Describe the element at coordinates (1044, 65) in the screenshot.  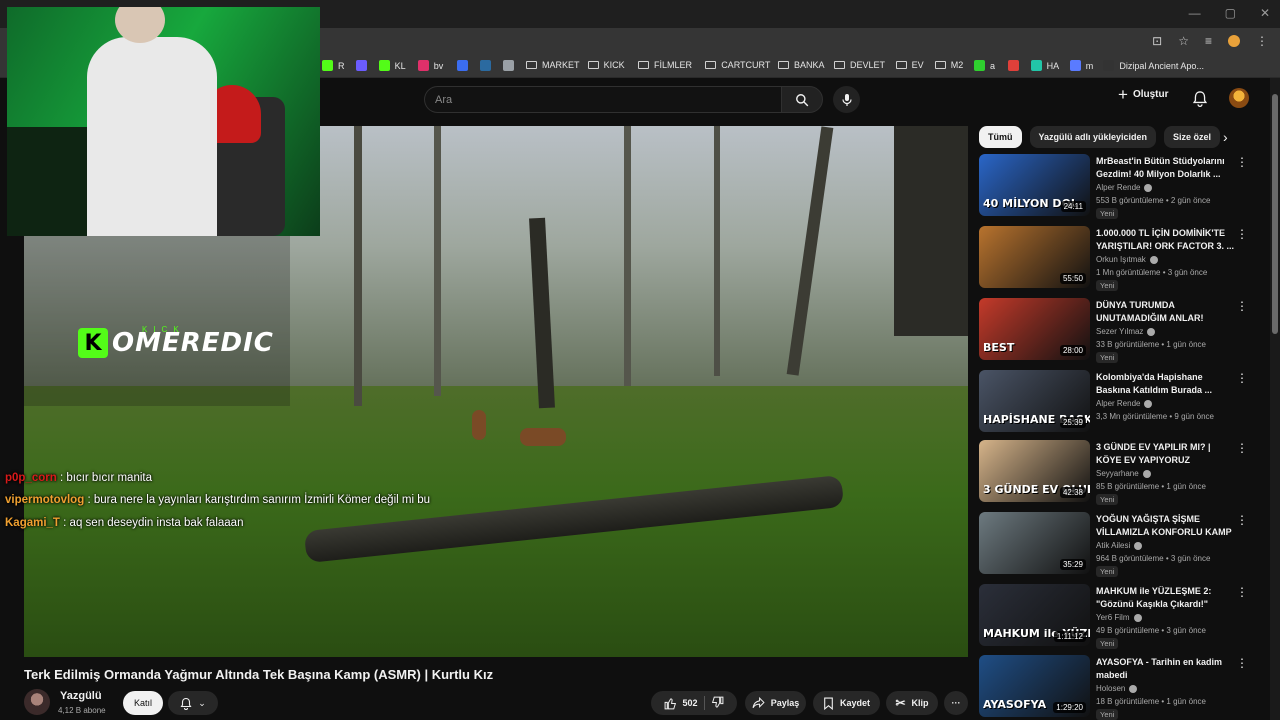
I see `bookmark-item: HA` at that location.